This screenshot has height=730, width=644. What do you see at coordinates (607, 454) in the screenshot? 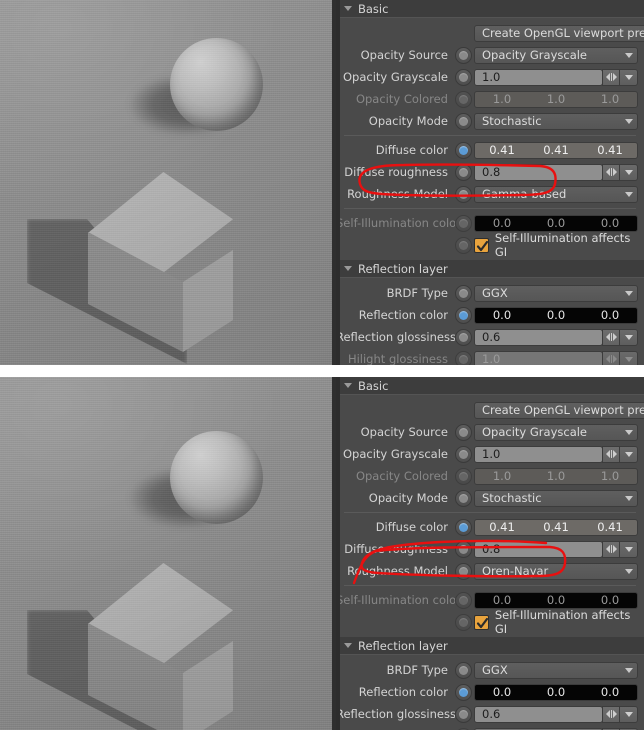
I see `arrow-left-icon` at bounding box center [607, 454].